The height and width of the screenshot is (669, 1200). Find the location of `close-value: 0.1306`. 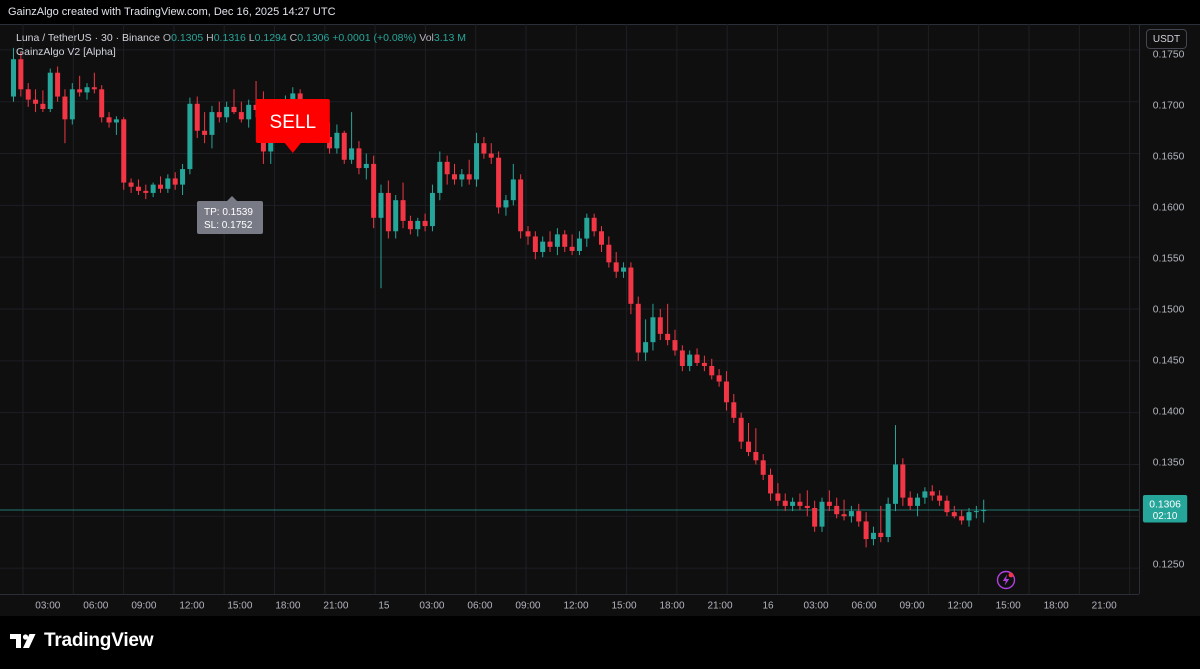

close-value: 0.1306 is located at coordinates (313, 38).